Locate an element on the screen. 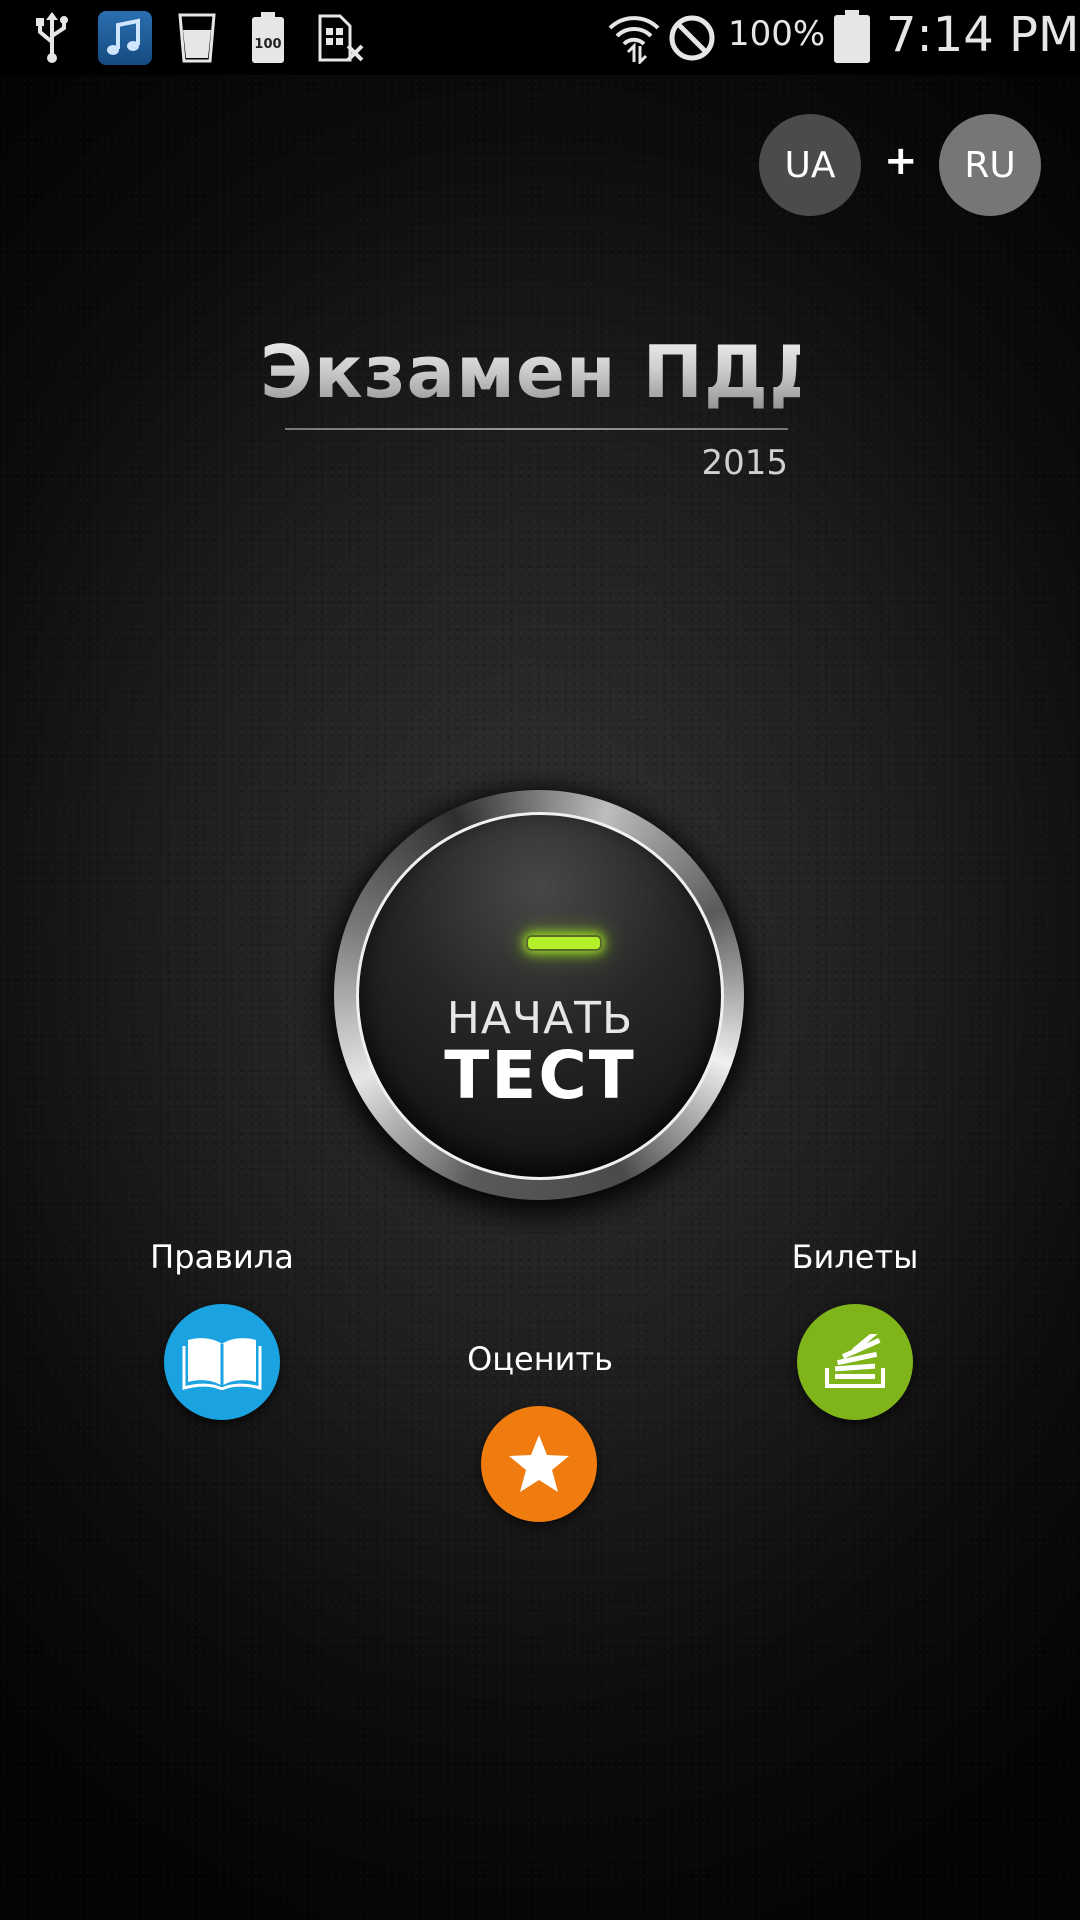 Image resolution: width=1080 pixels, height=1920 pixels. svg-text: 100 is located at coordinates (267, 44).